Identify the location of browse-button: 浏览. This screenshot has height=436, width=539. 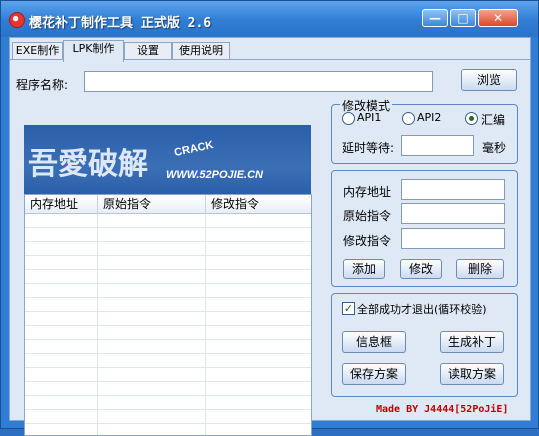
(489, 80).